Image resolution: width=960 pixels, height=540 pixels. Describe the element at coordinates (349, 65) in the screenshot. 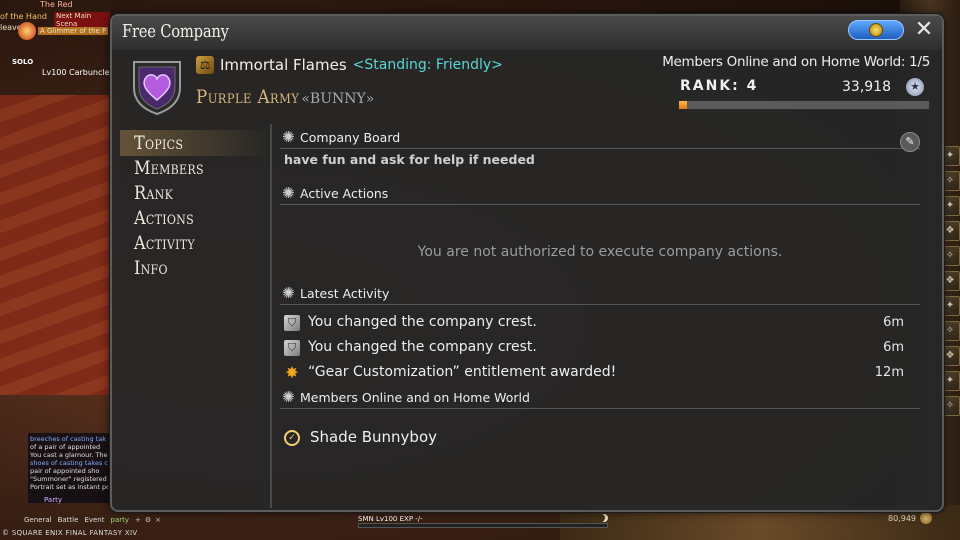

I see `fc-name-row: ⚖ Immortal Flames <Standing: Friendly>` at that location.